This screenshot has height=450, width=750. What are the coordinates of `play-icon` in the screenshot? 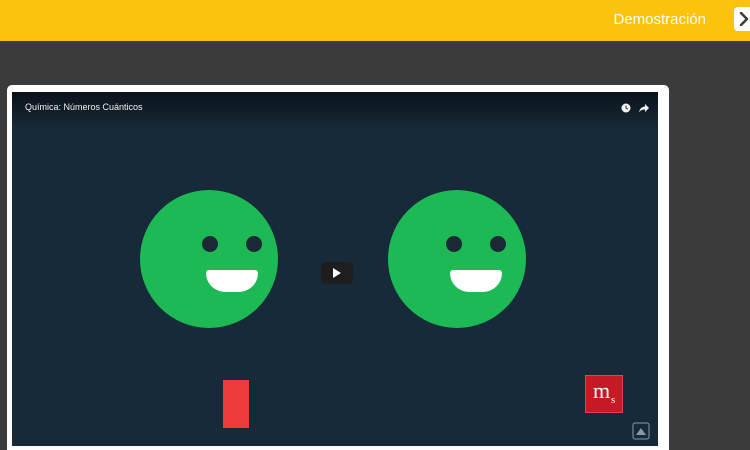 It's located at (337, 273).